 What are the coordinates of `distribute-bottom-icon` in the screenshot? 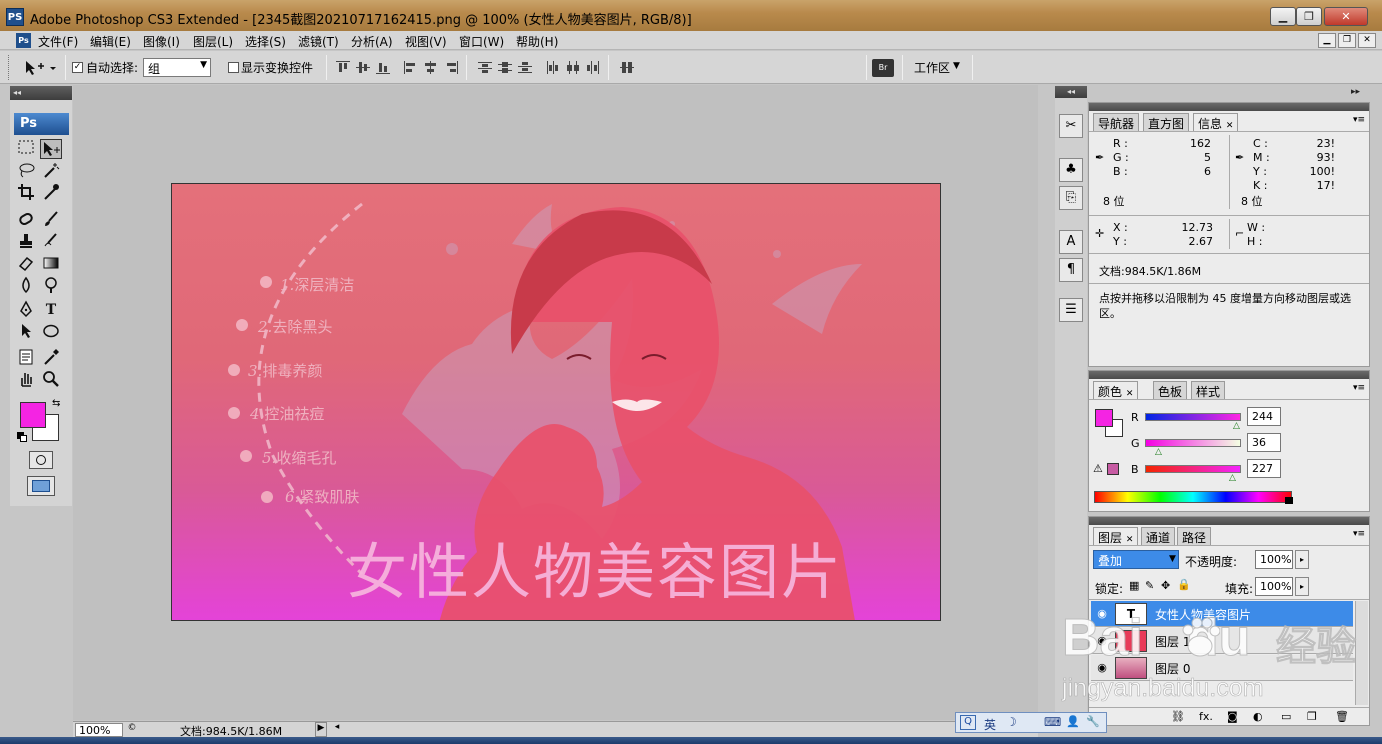 It's located at (525, 67).